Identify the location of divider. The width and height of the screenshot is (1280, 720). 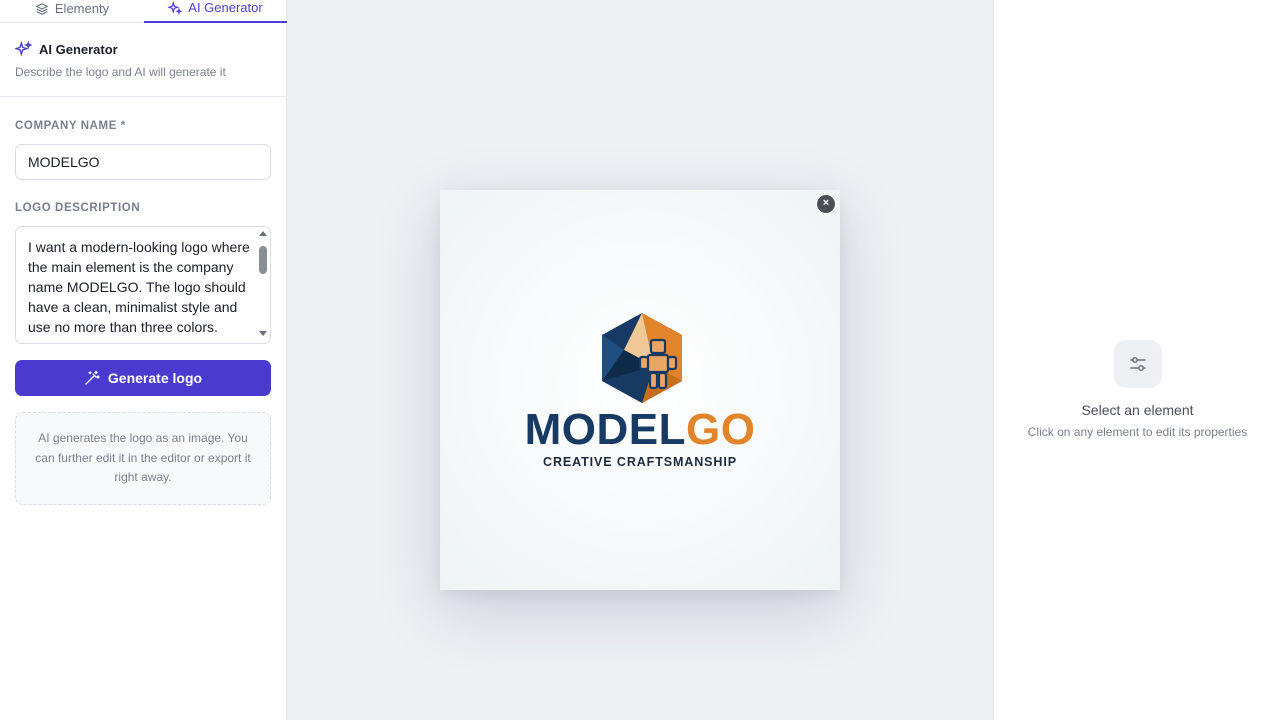
(143, 96).